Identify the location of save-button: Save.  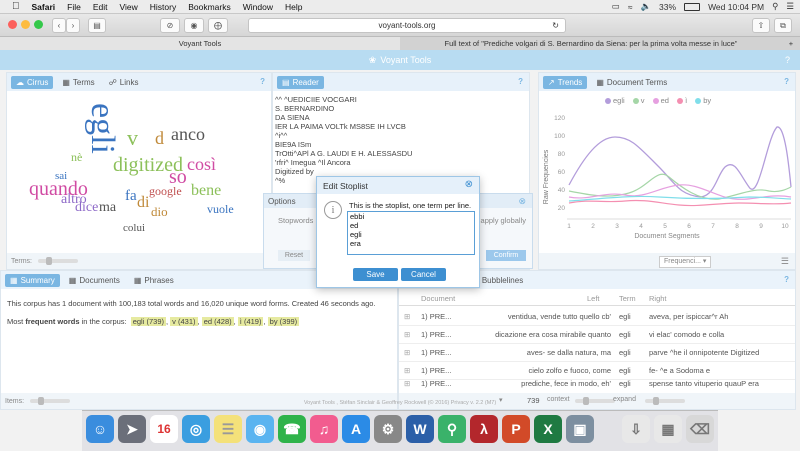
(375, 274).